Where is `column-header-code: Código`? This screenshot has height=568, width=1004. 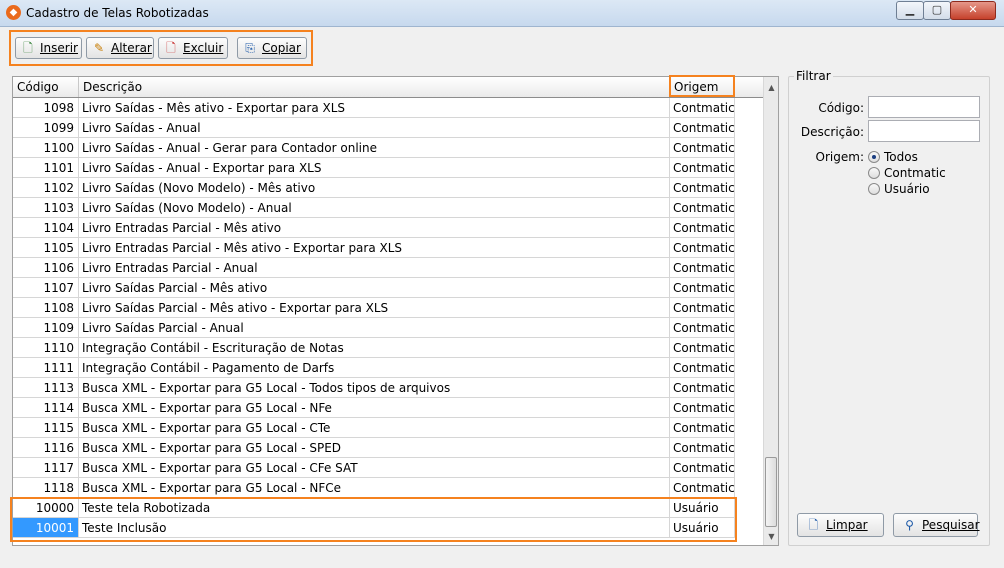 column-header-code: Código is located at coordinates (46, 87).